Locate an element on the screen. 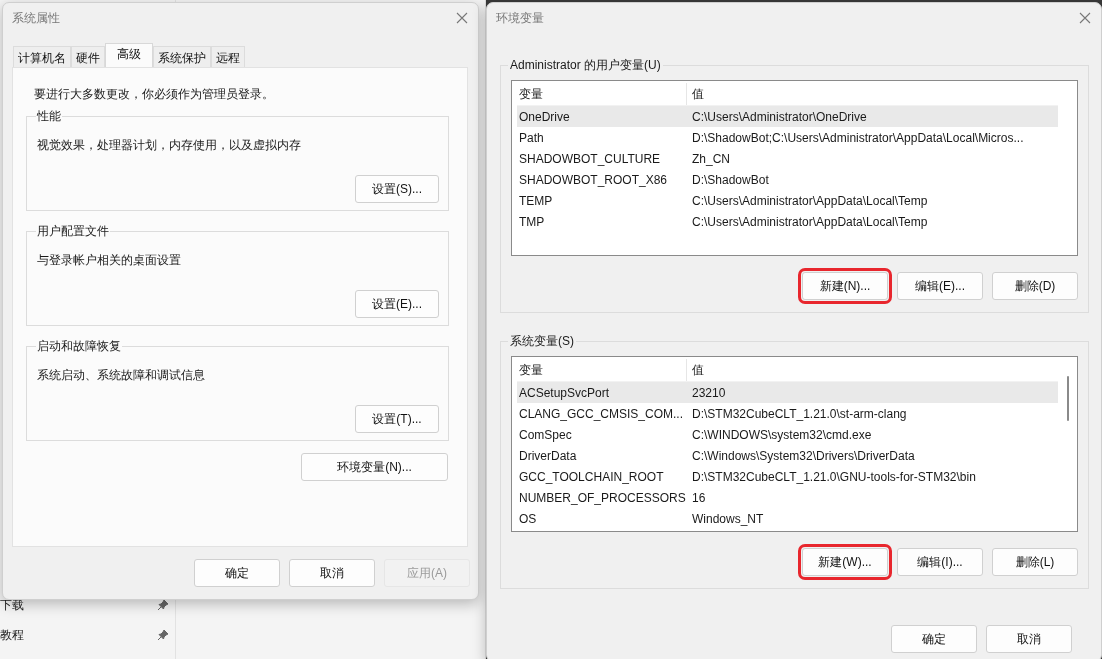 The image size is (1102, 659). variable-name: DriverData is located at coordinates (548, 455).